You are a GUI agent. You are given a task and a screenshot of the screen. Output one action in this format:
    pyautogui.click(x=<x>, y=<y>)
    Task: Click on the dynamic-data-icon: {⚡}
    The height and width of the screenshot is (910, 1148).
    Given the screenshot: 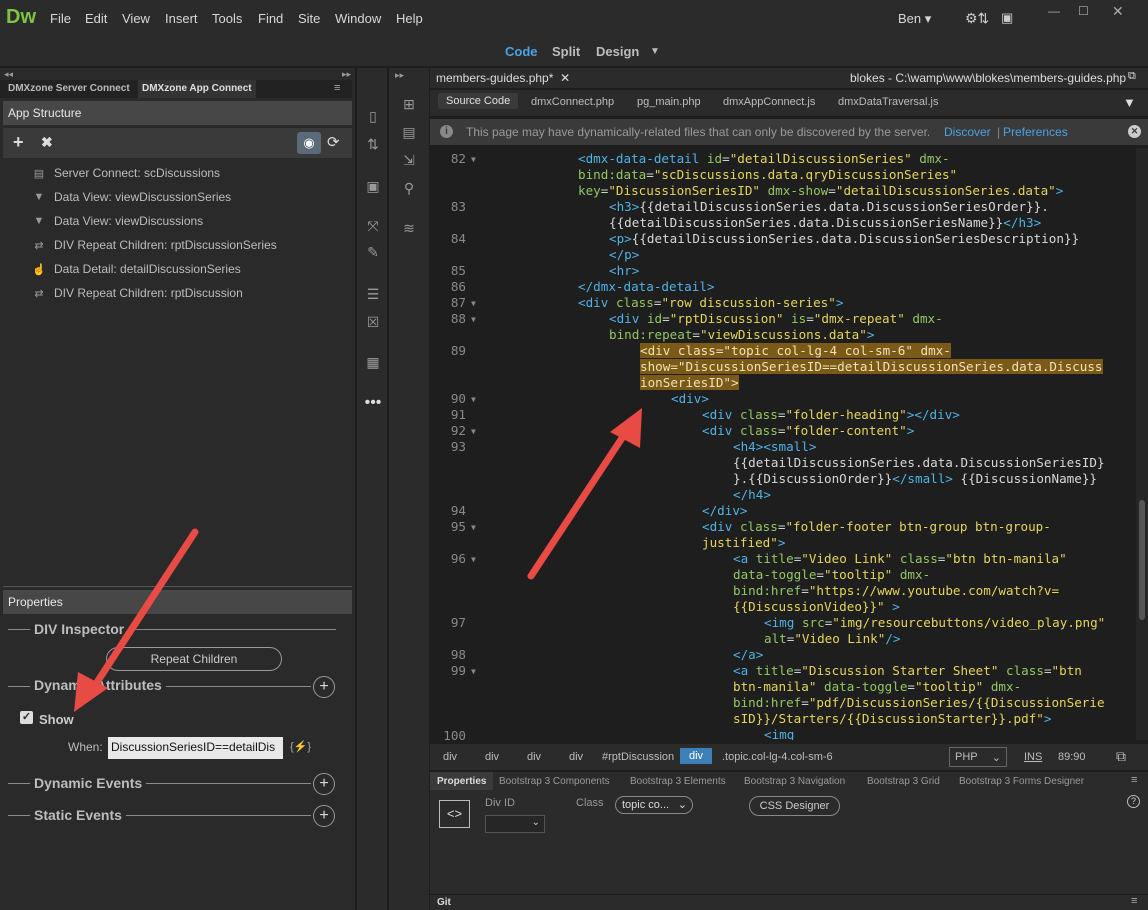 What is the action you would take?
    pyautogui.click(x=300, y=746)
    